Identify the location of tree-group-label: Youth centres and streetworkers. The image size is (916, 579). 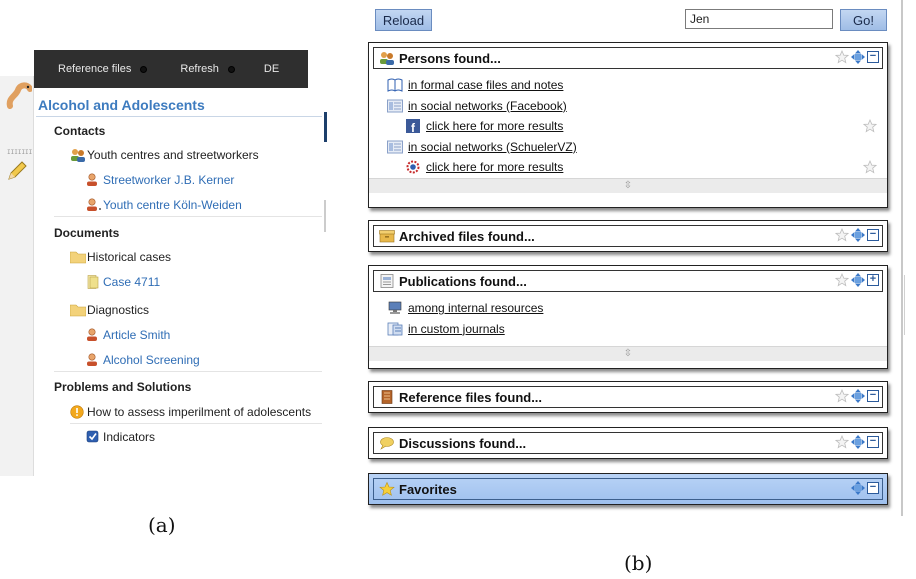
(173, 155).